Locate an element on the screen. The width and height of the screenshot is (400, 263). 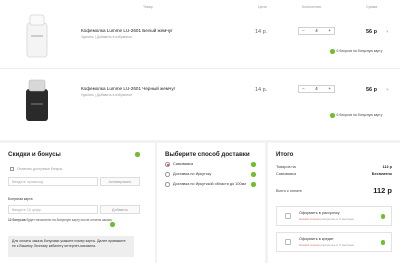
delivery-title: Выберите способ доставки is located at coordinates (207, 154).